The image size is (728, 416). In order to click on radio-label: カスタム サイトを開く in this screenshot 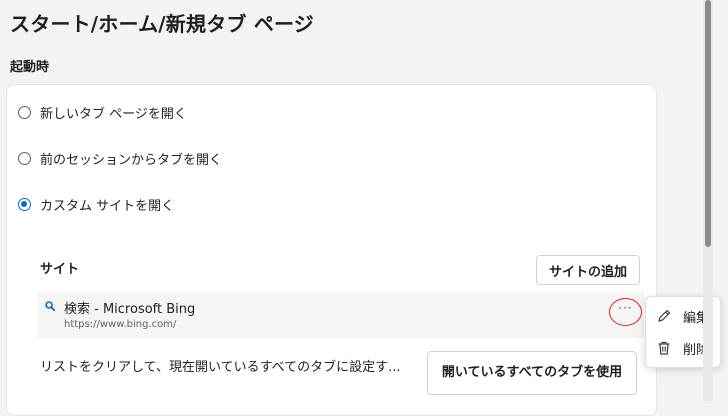, I will do `click(107, 206)`.